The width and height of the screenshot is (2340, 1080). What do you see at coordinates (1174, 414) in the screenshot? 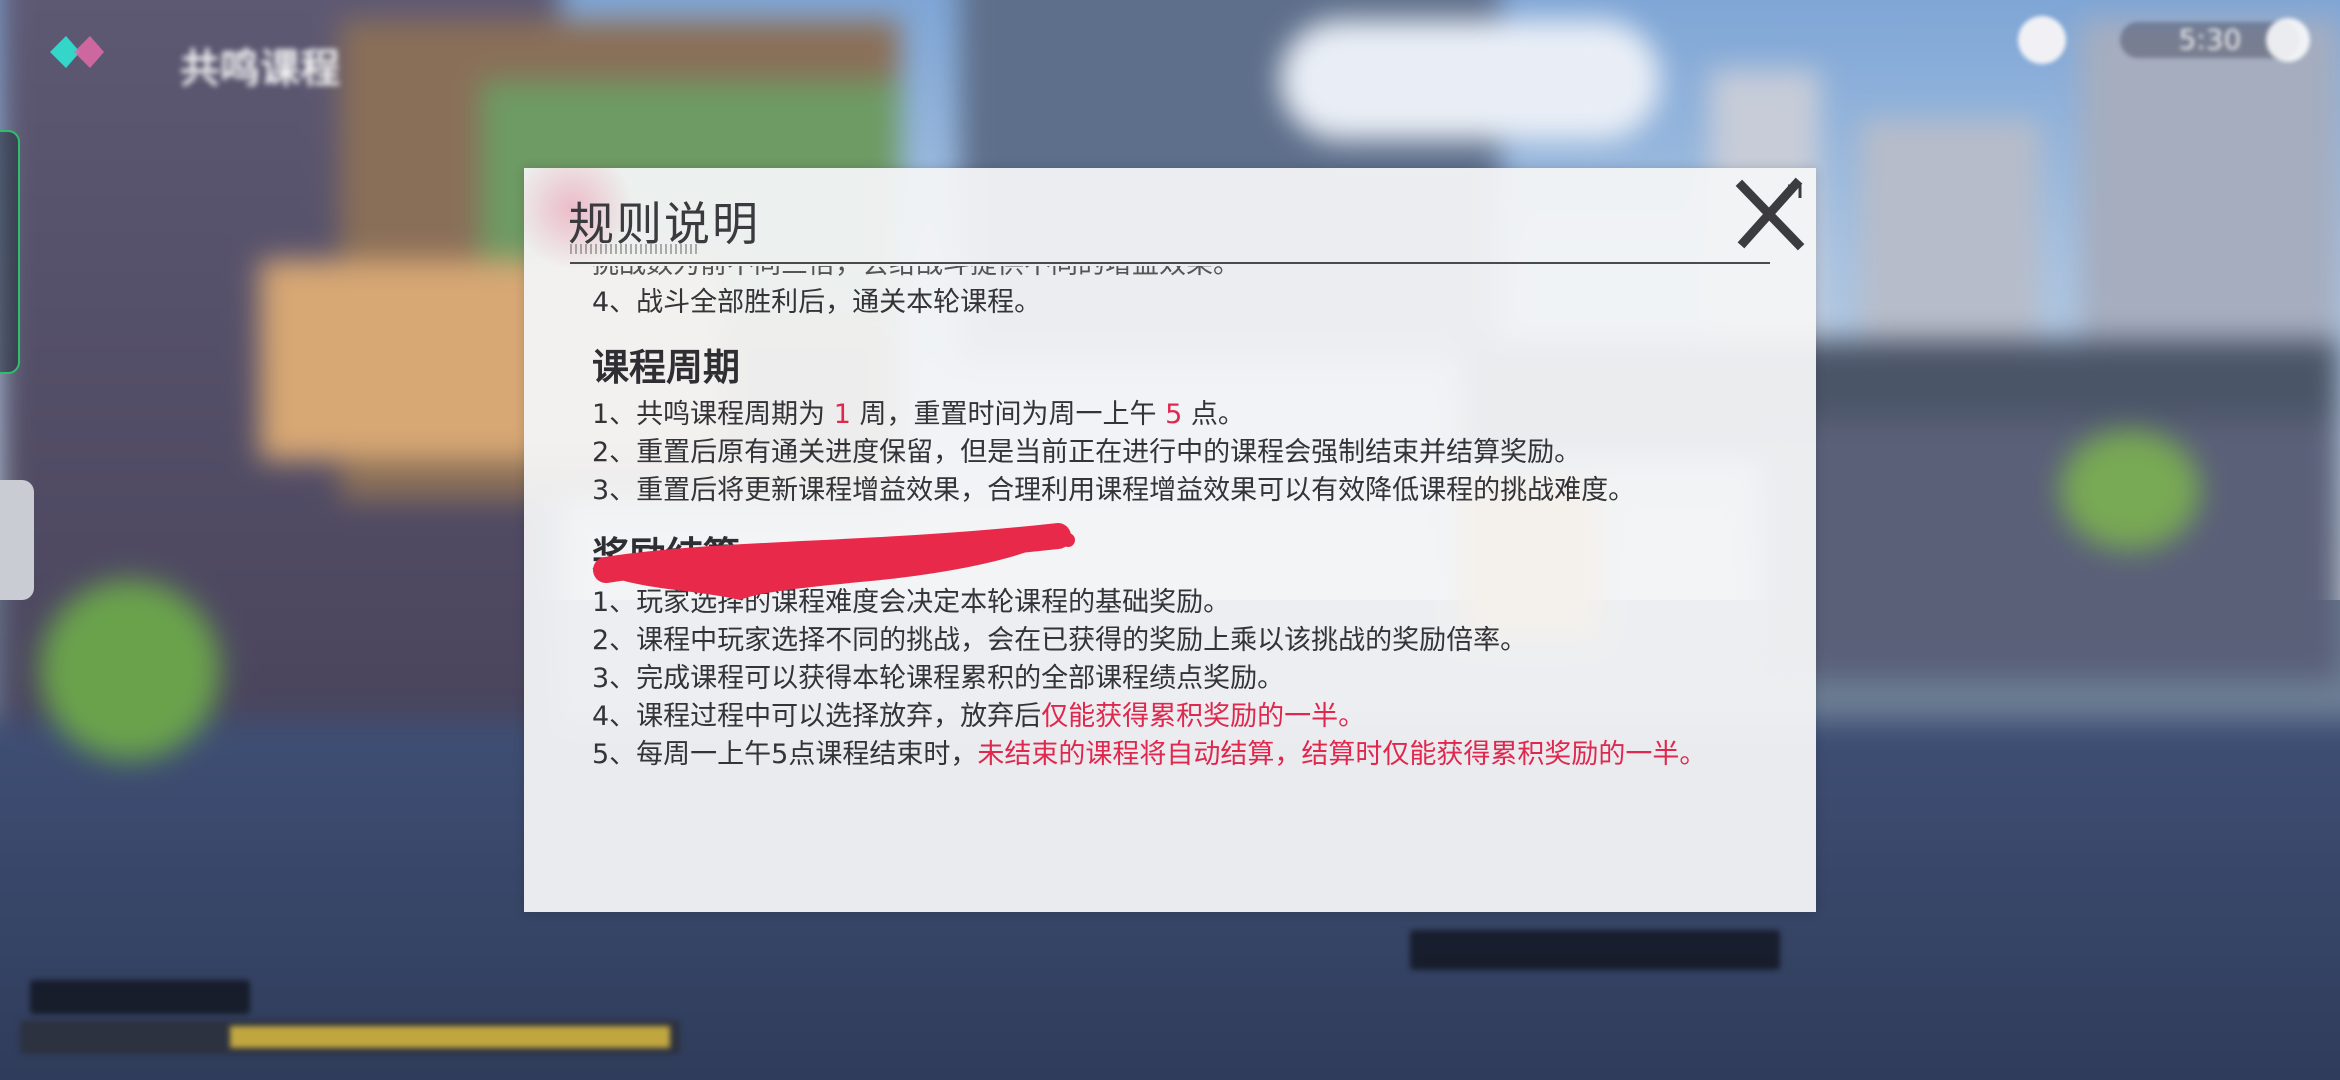
I see `highlight-number: 5` at bounding box center [1174, 414].